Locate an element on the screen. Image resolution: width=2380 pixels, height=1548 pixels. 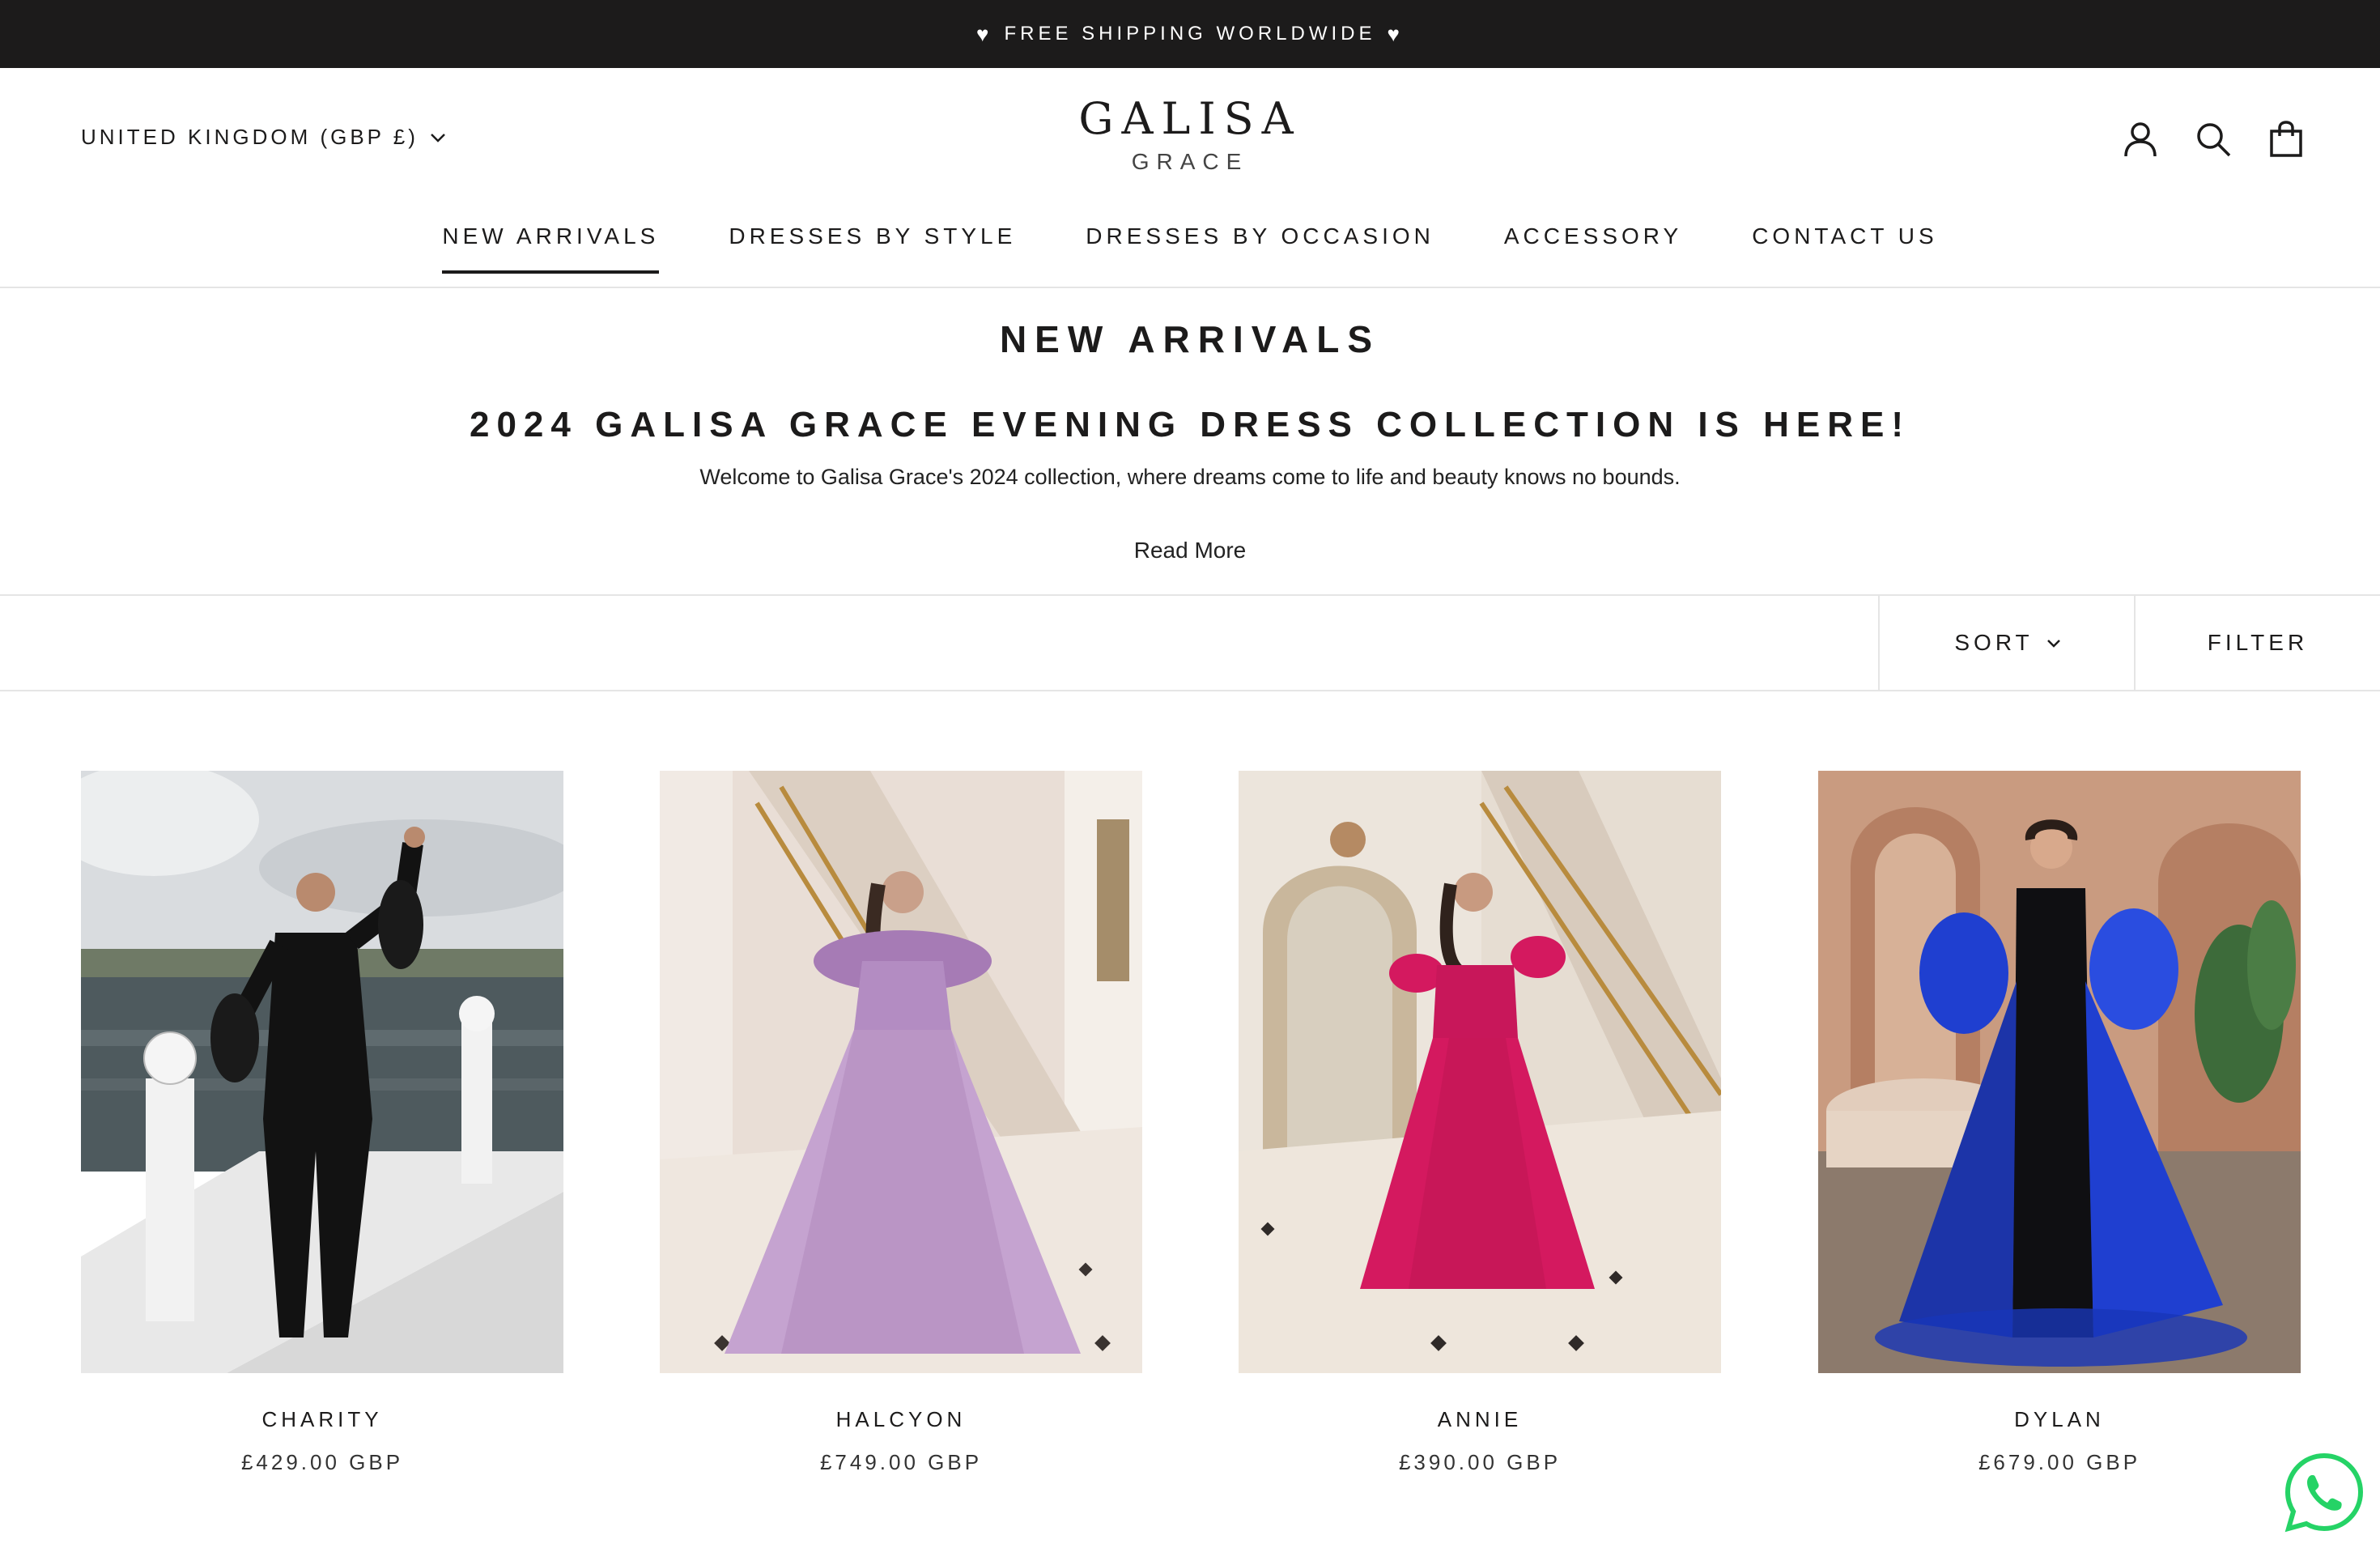
nav-item-new-arrivals: NEW ARRIVALS is located at coordinates (551, 249).